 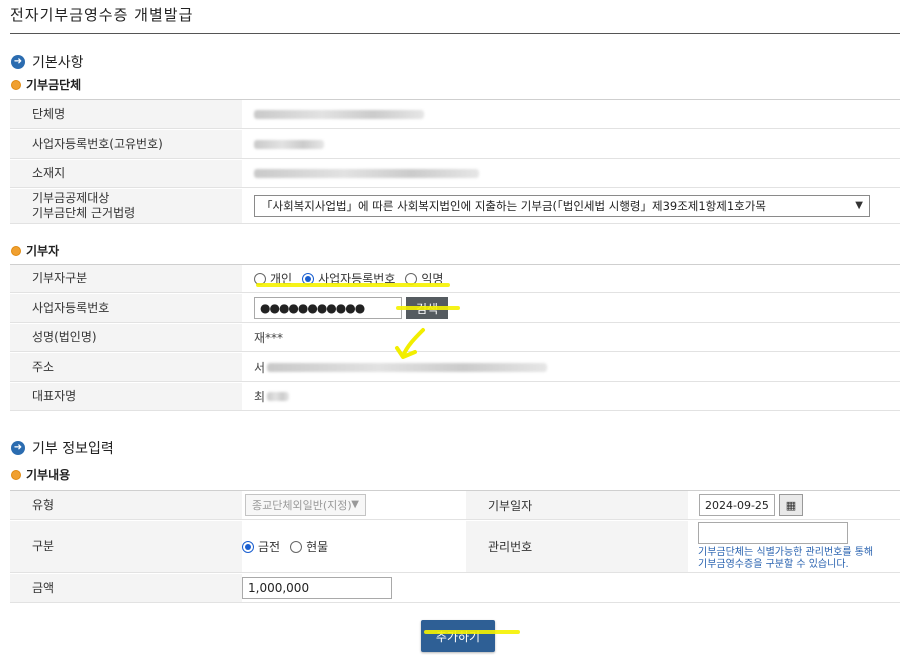 What do you see at coordinates (126, 337) in the screenshot?
I see `donor-name-label: 성명(법인명)` at bounding box center [126, 337].